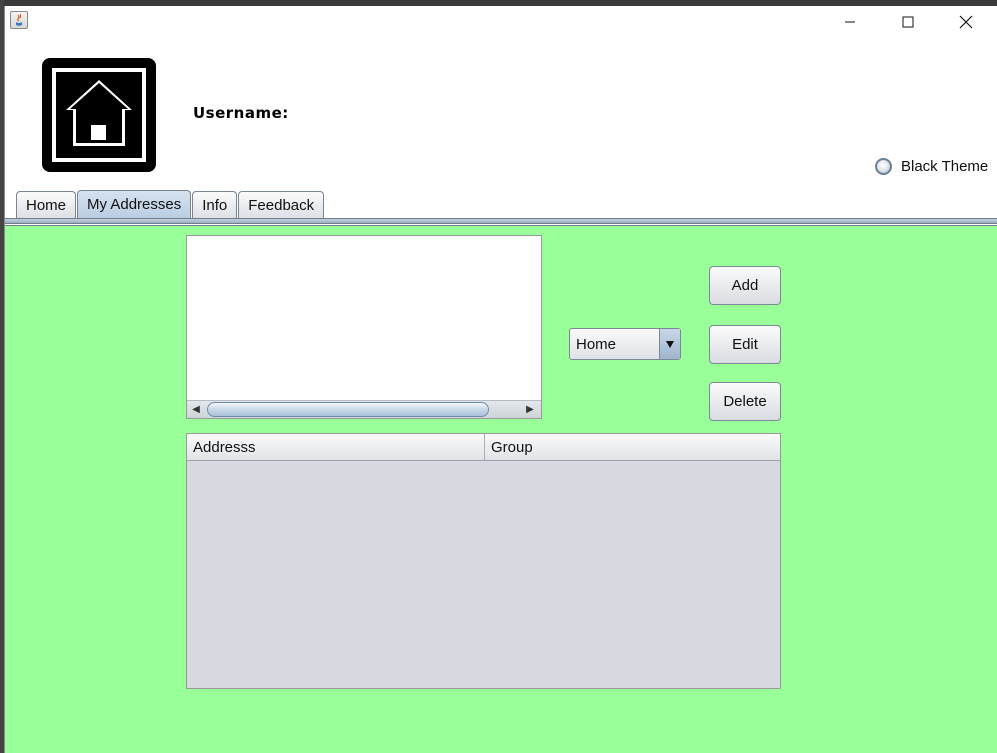 Image resolution: width=997 pixels, height=753 pixels. What do you see at coordinates (945, 166) in the screenshot?
I see `black-theme-label: Black Theme` at bounding box center [945, 166].